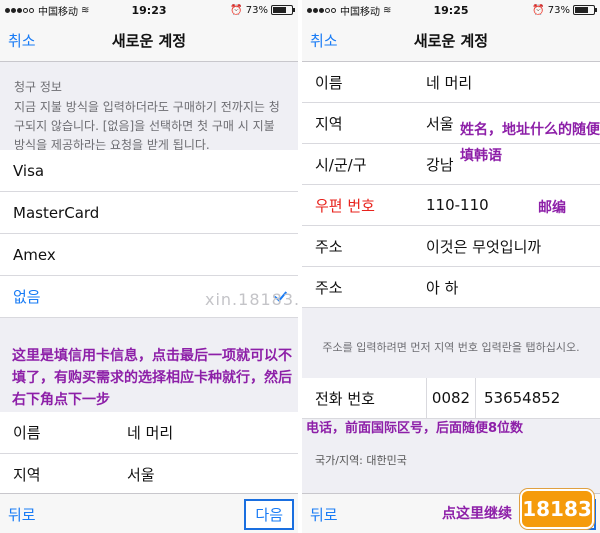  What do you see at coordinates (477, 514) in the screenshot?
I see `annotation-click-here: 点这里继续` at bounding box center [477, 514].